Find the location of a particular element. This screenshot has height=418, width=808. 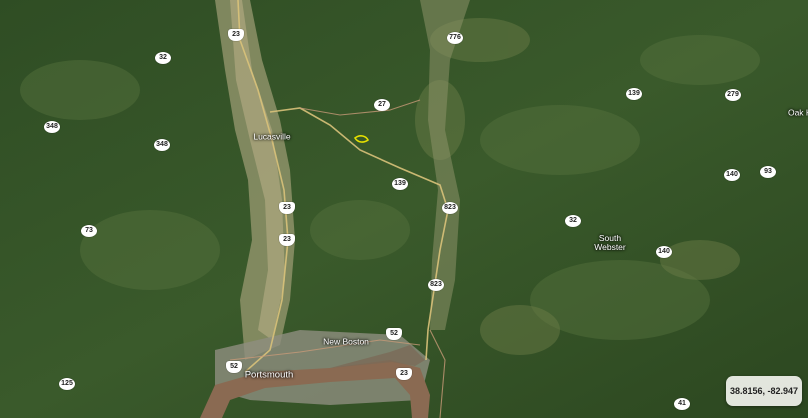

coordinates-readout: 38.8156, -82.947 is located at coordinates (764, 391).